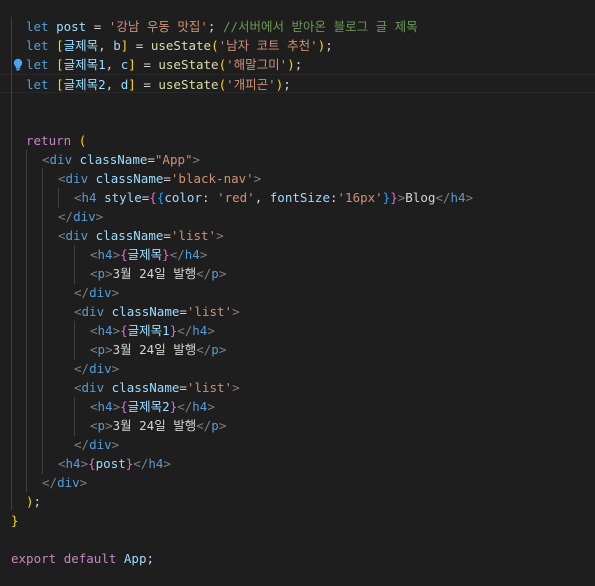  I want to click on code-line: );, so click(297, 501).